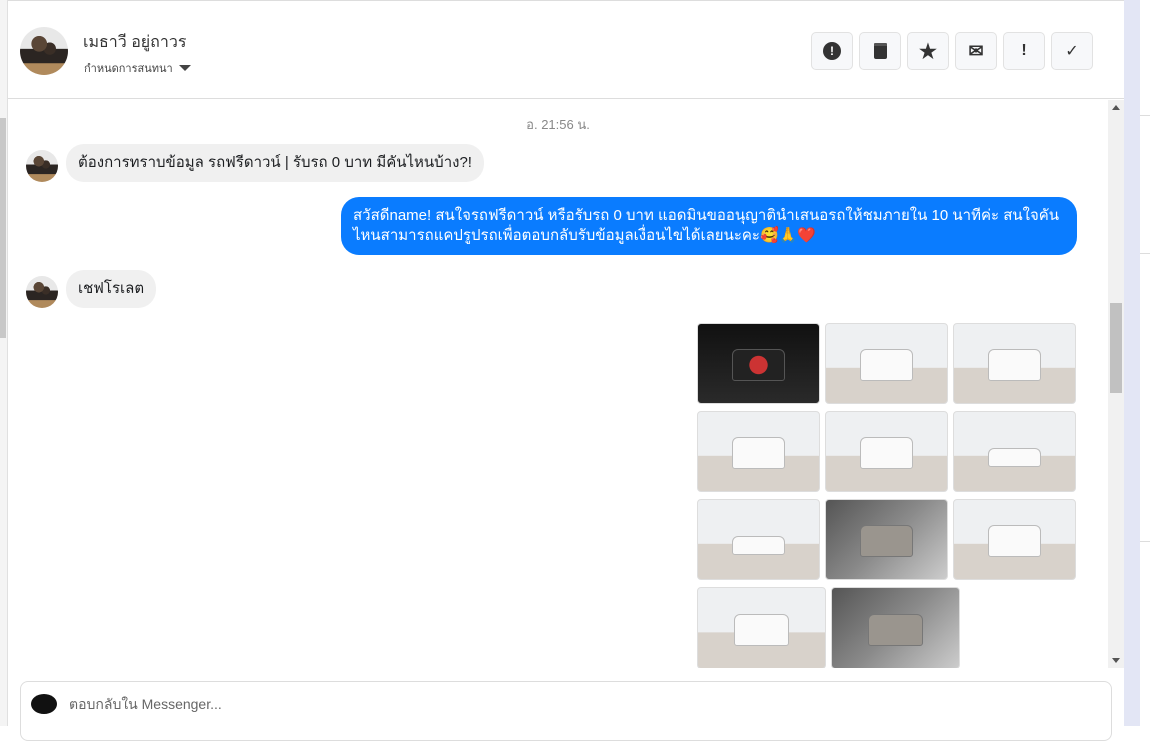 The height and width of the screenshot is (741, 1150). Describe the element at coordinates (558, 124) in the screenshot. I see `timestamp: อ. 21:56 น.` at that location.